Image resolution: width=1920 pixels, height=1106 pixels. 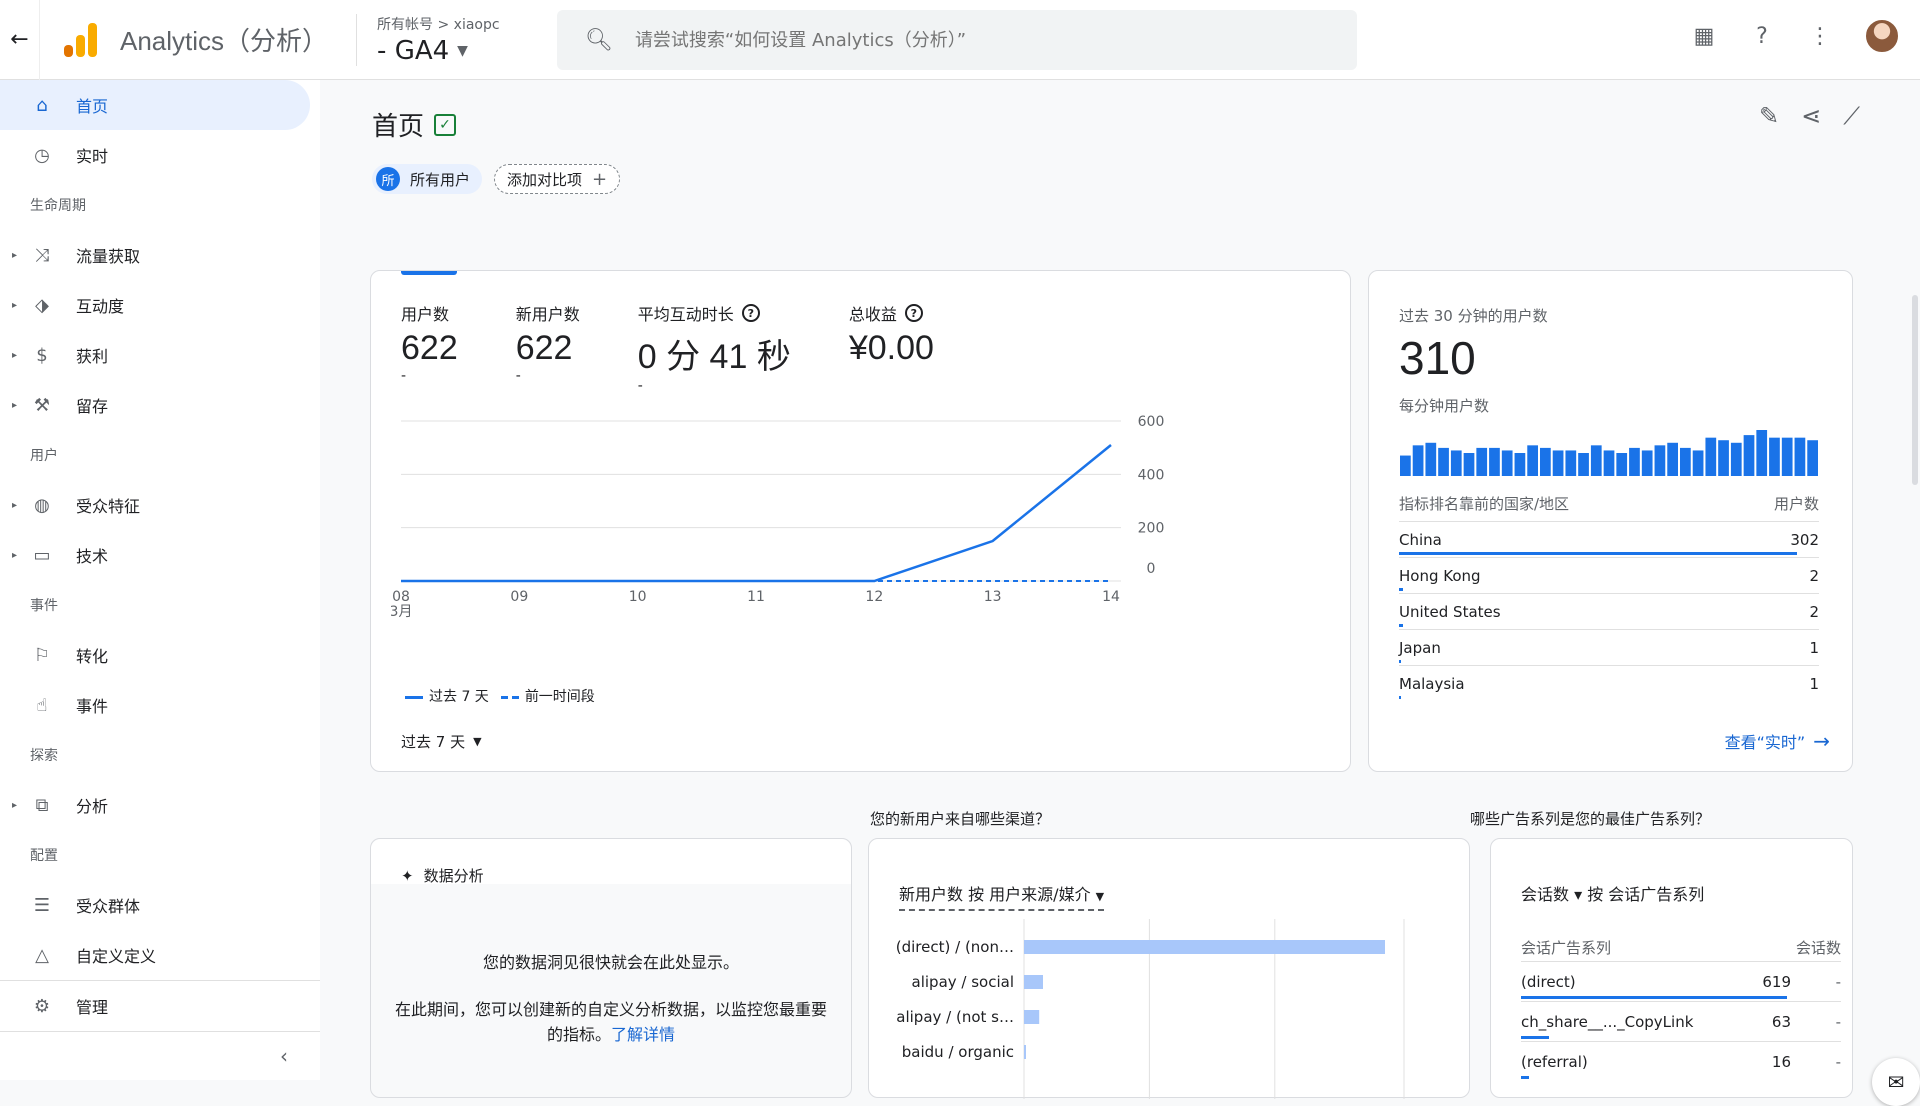 What do you see at coordinates (1820, 36) in the screenshot?
I see `more-vert-icon: ⋮` at bounding box center [1820, 36].